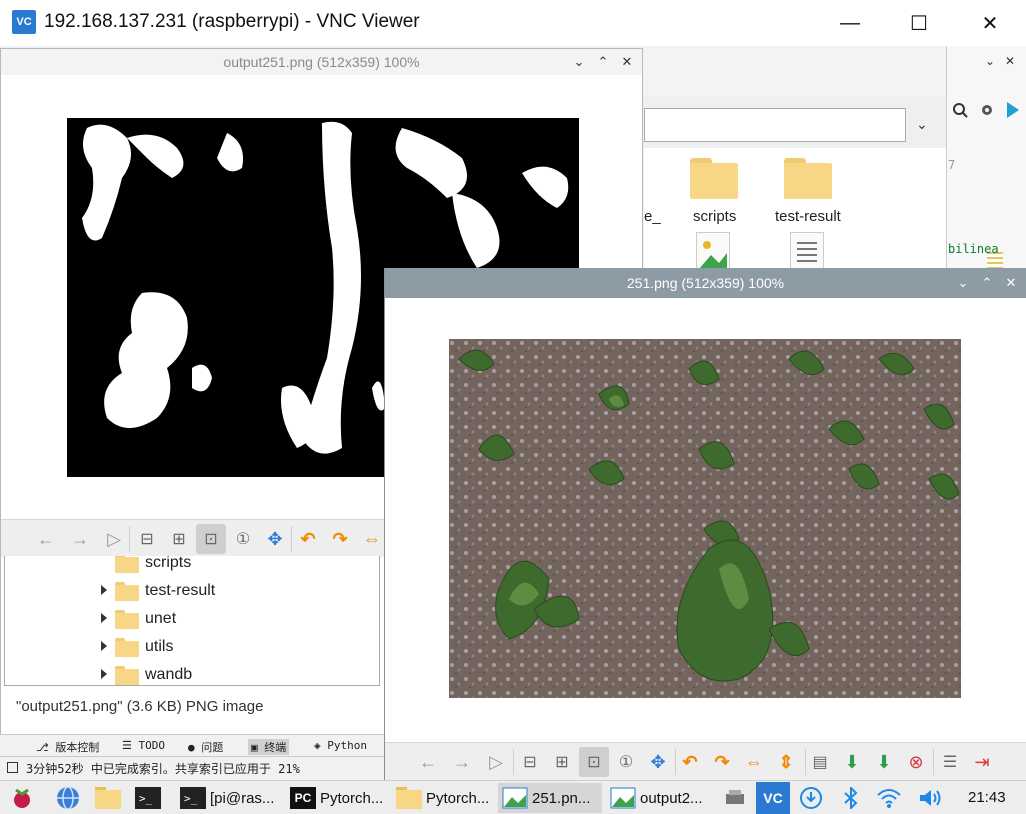  I want to click on text-file-icon, so click(807, 252).